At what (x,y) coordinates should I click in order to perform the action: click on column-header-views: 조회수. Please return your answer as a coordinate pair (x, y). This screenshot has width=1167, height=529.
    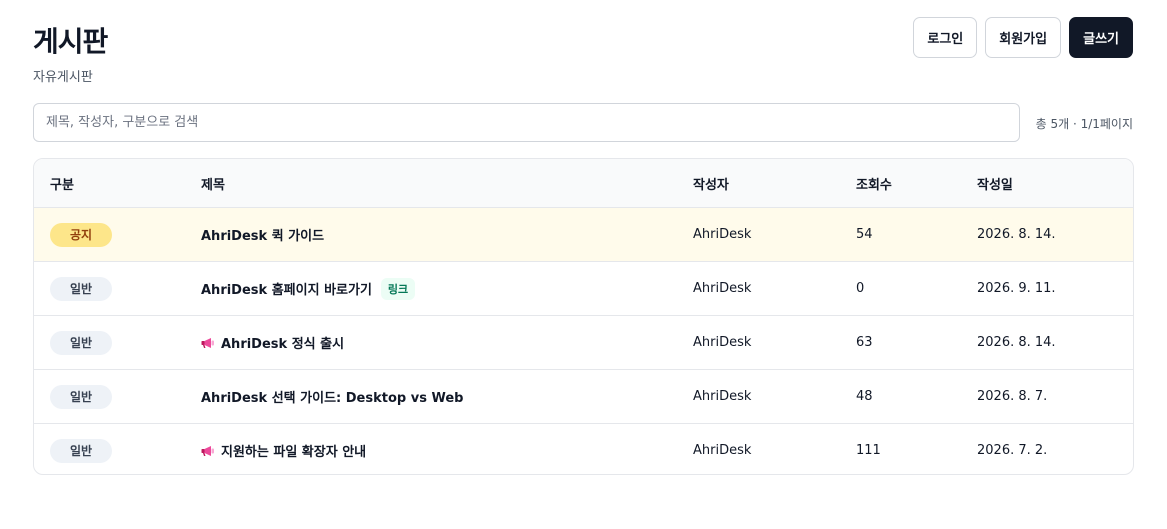
    Looking at the image, I should click on (874, 183).